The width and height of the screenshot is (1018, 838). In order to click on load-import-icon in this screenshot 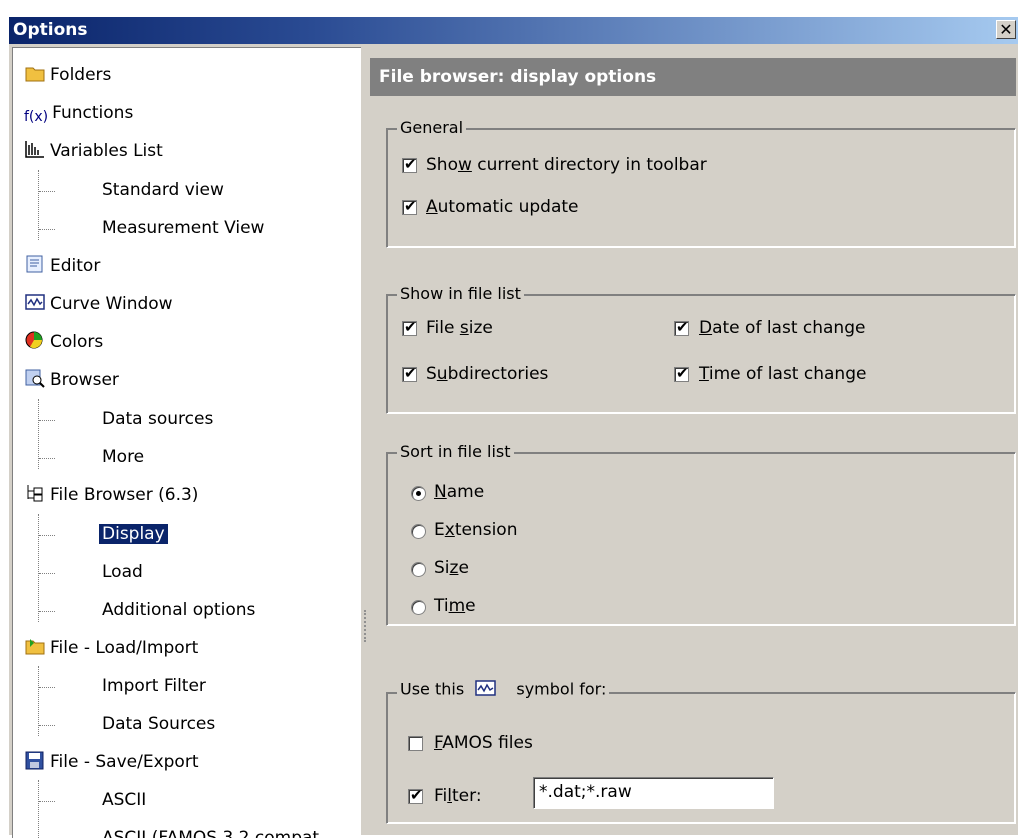, I will do `click(35, 646)`.